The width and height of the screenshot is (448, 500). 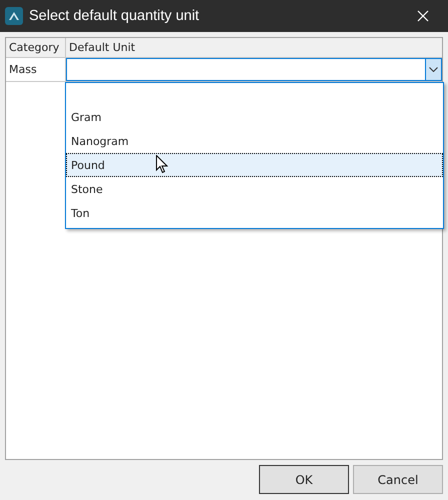 I want to click on dropdown-option: Nanogram, so click(x=254, y=141).